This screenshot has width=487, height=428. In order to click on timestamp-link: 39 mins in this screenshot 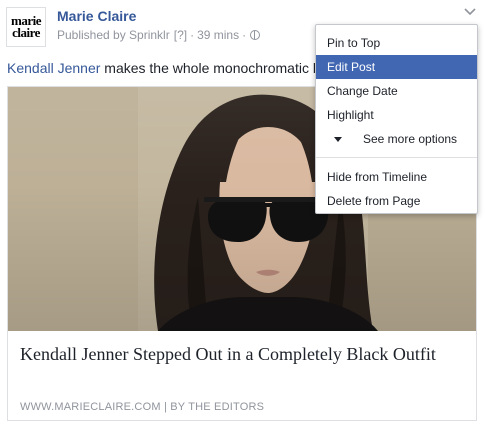, I will do `click(218, 35)`.